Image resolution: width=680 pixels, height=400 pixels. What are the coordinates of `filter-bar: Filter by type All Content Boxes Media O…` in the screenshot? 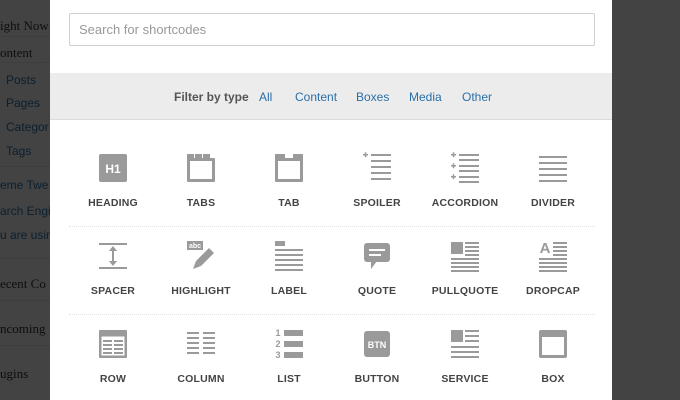 It's located at (331, 96).